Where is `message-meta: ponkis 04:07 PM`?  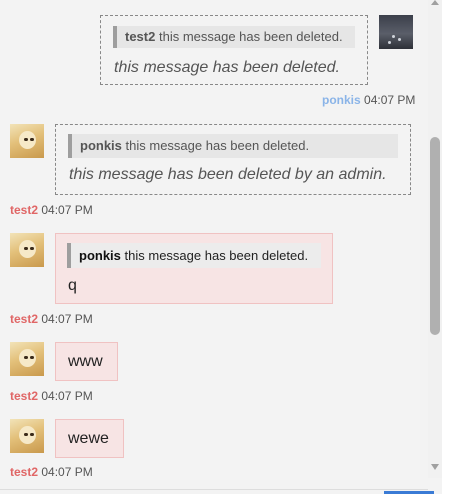
message-meta: ponkis 04:07 PM is located at coordinates (368, 100).